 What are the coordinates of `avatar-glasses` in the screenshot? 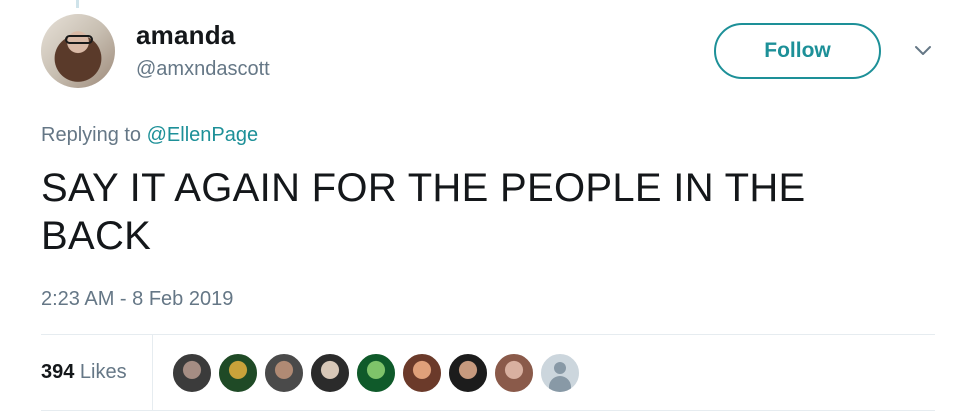 It's located at (79, 39).